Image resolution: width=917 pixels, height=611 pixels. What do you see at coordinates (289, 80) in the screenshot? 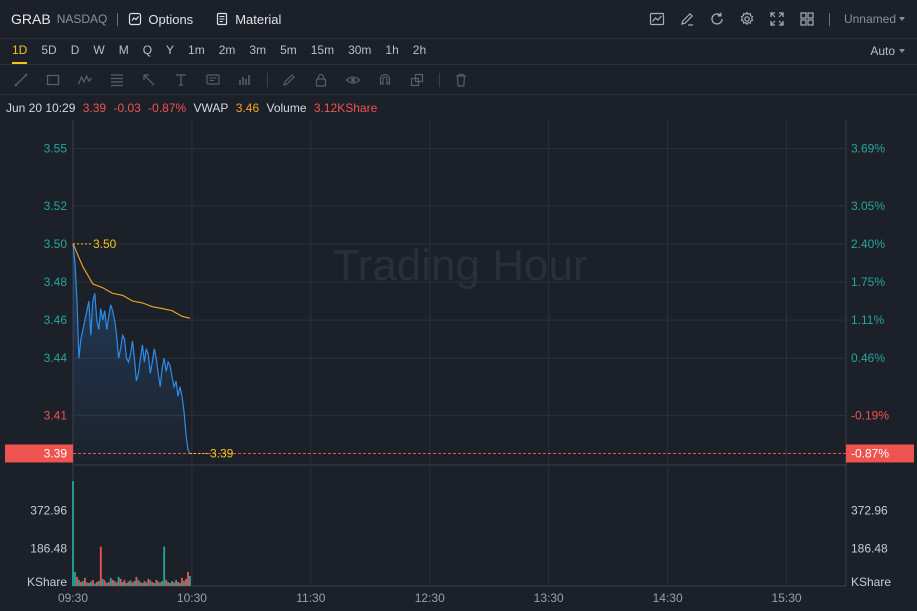
I see `pencil-icon` at bounding box center [289, 80].